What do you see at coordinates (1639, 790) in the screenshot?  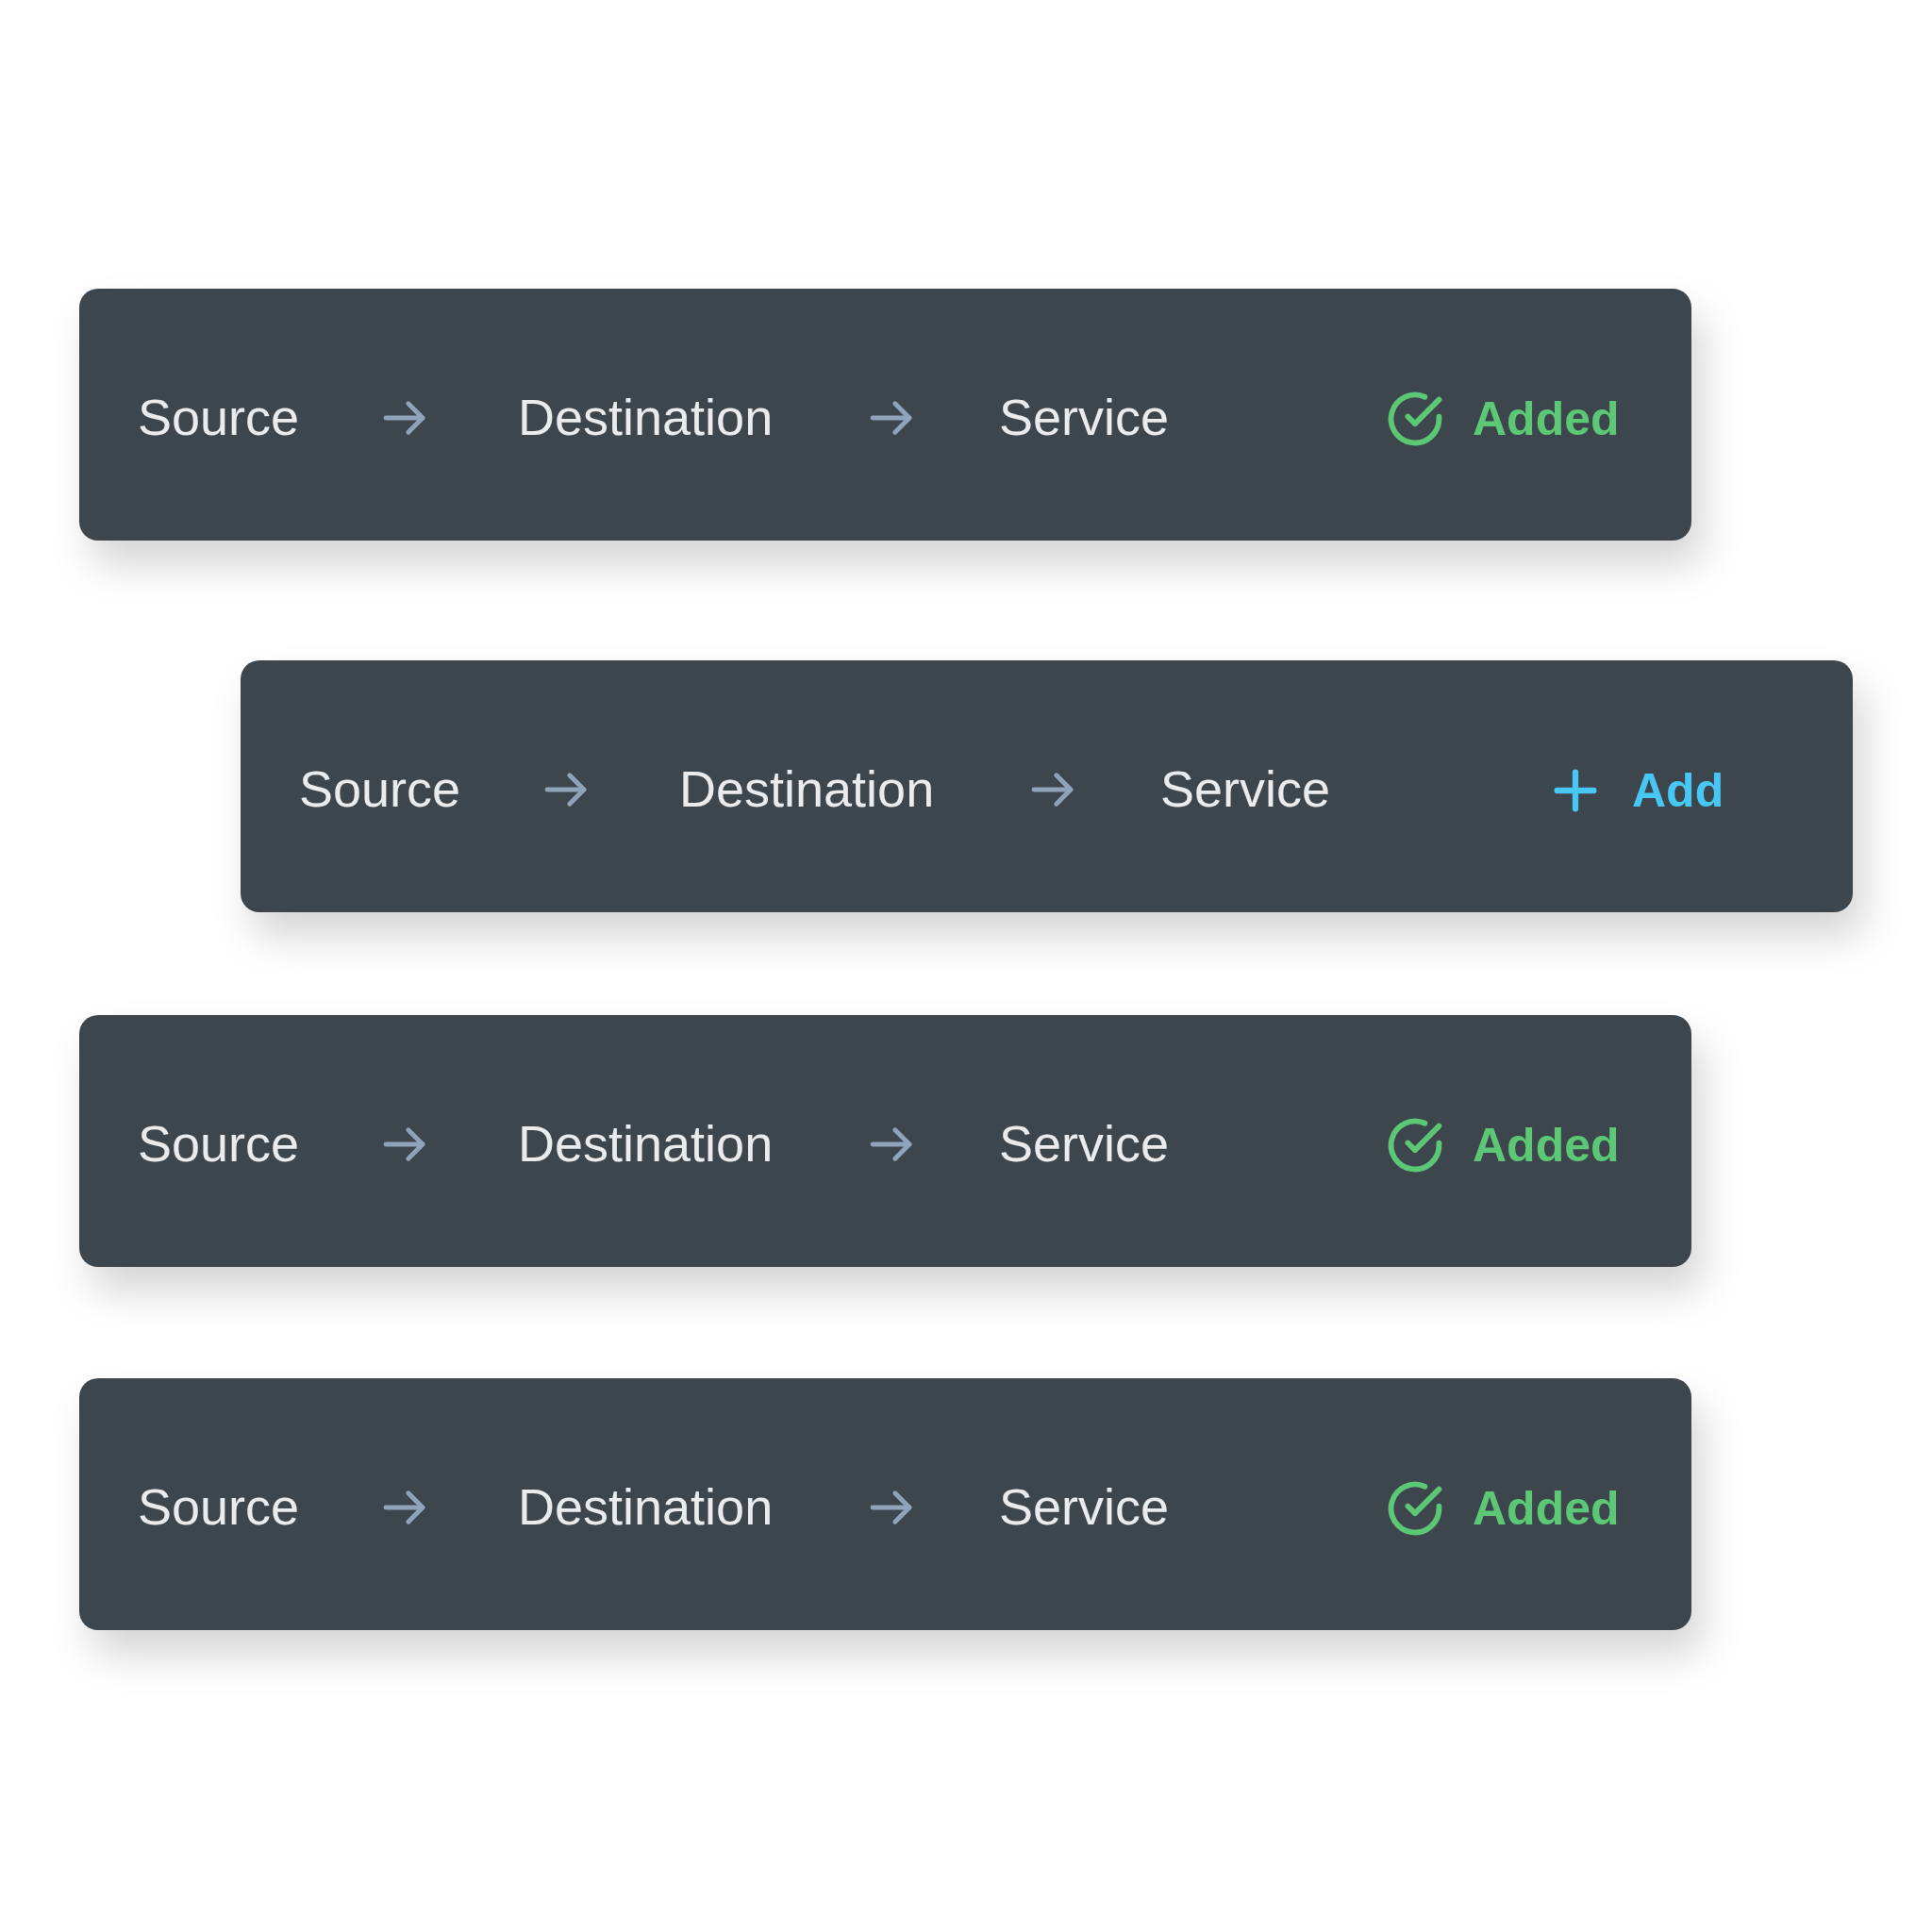 I see `add-button: Add` at bounding box center [1639, 790].